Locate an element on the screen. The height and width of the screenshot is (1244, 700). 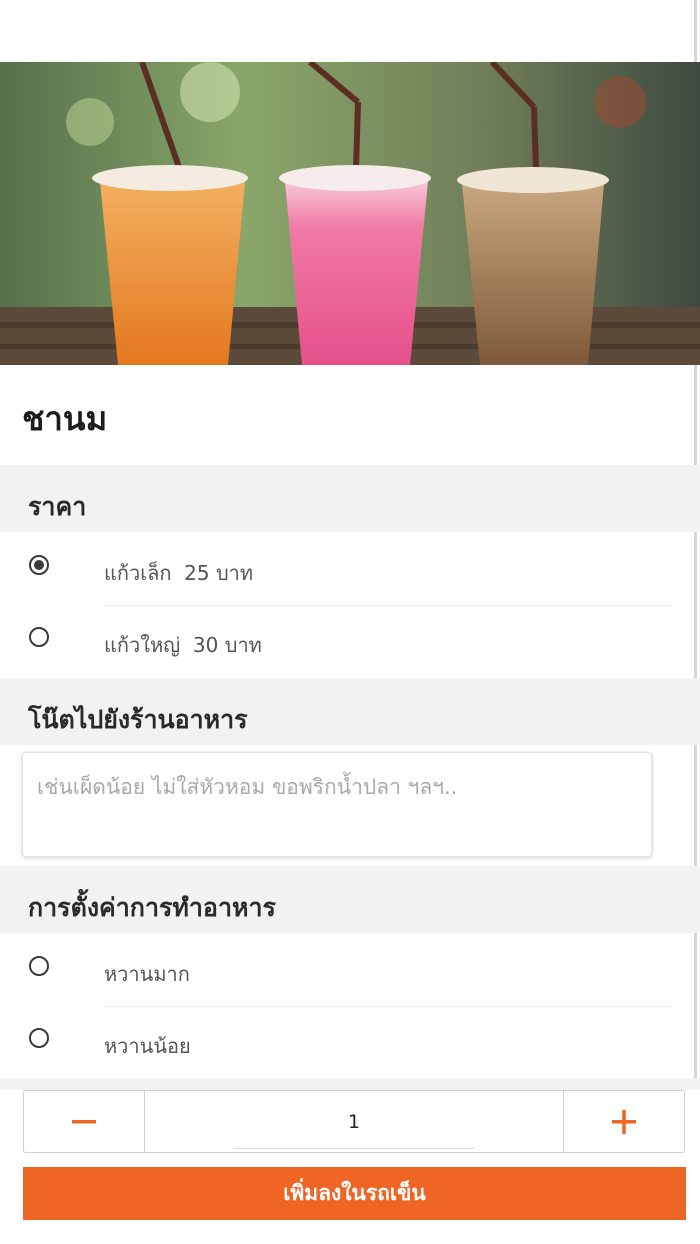
cooking-option-less-sweet: หวานน้อย is located at coordinates (350, 1042).